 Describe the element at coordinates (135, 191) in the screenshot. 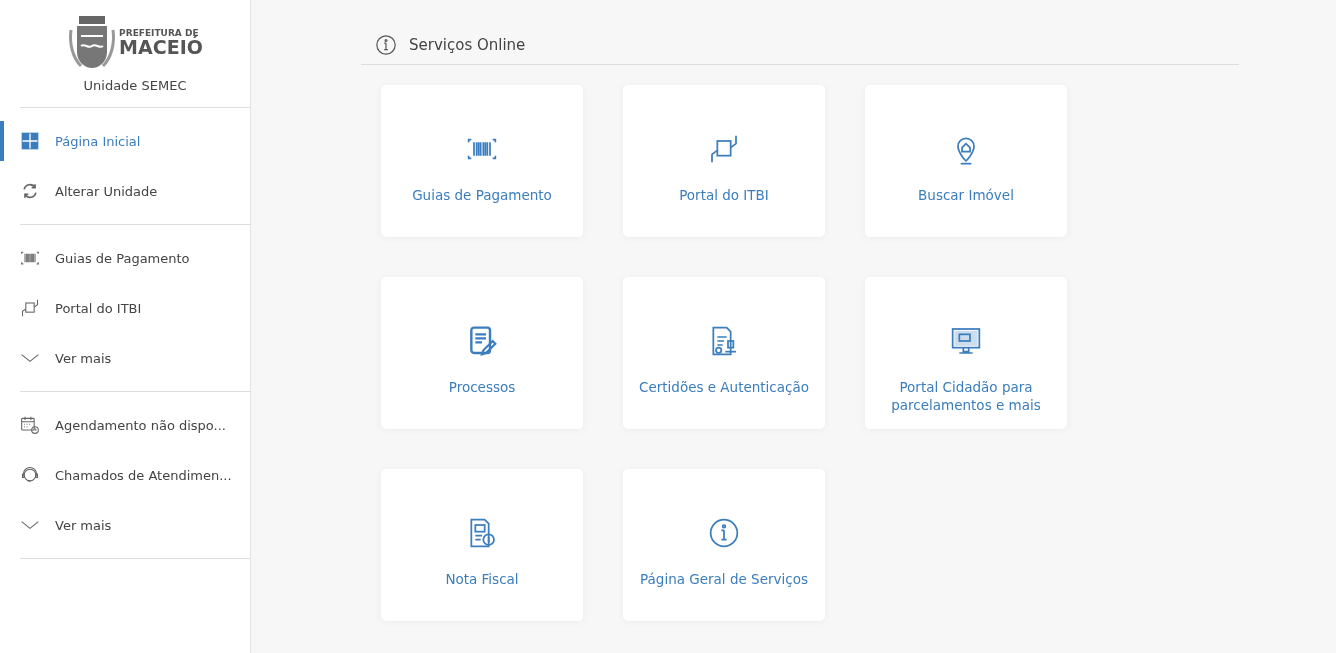

I see `sidebar-item: Alterar Unidade` at that location.